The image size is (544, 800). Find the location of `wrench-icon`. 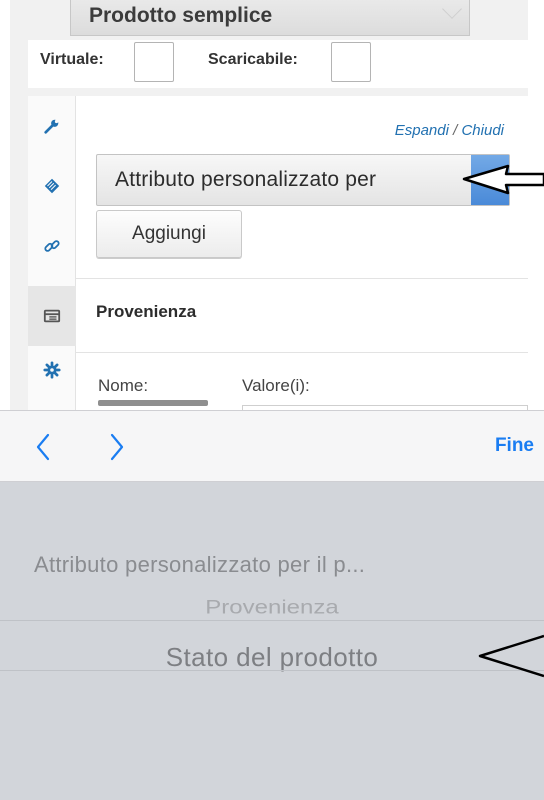

wrench-icon is located at coordinates (51, 126).